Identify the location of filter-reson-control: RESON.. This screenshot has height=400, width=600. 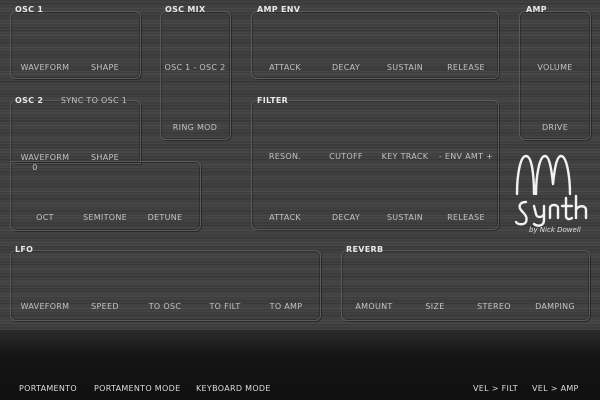
(285, 156).